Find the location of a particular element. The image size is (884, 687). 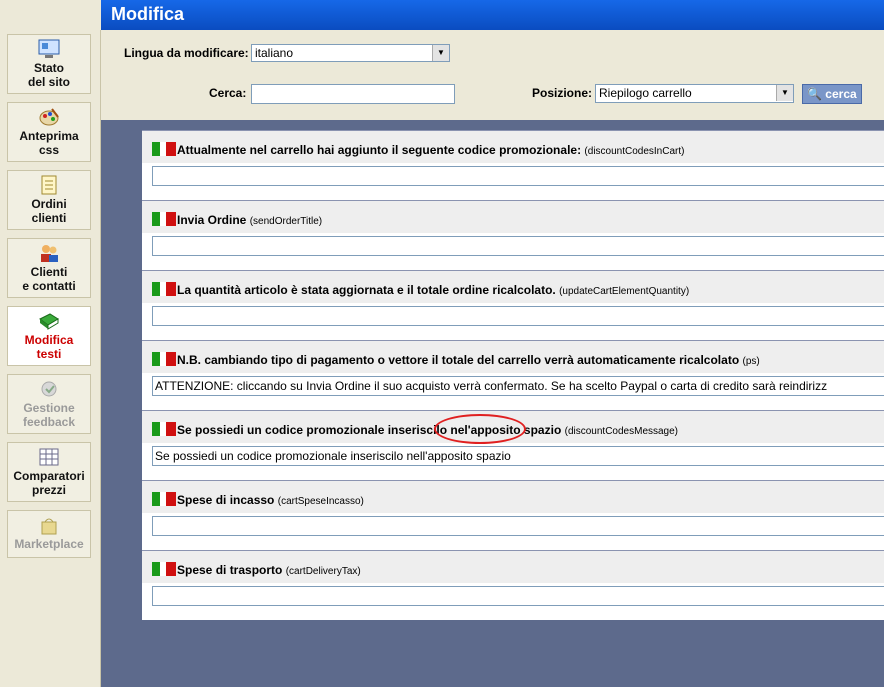

row-key: (sendOrderTitle) is located at coordinates (286, 221).